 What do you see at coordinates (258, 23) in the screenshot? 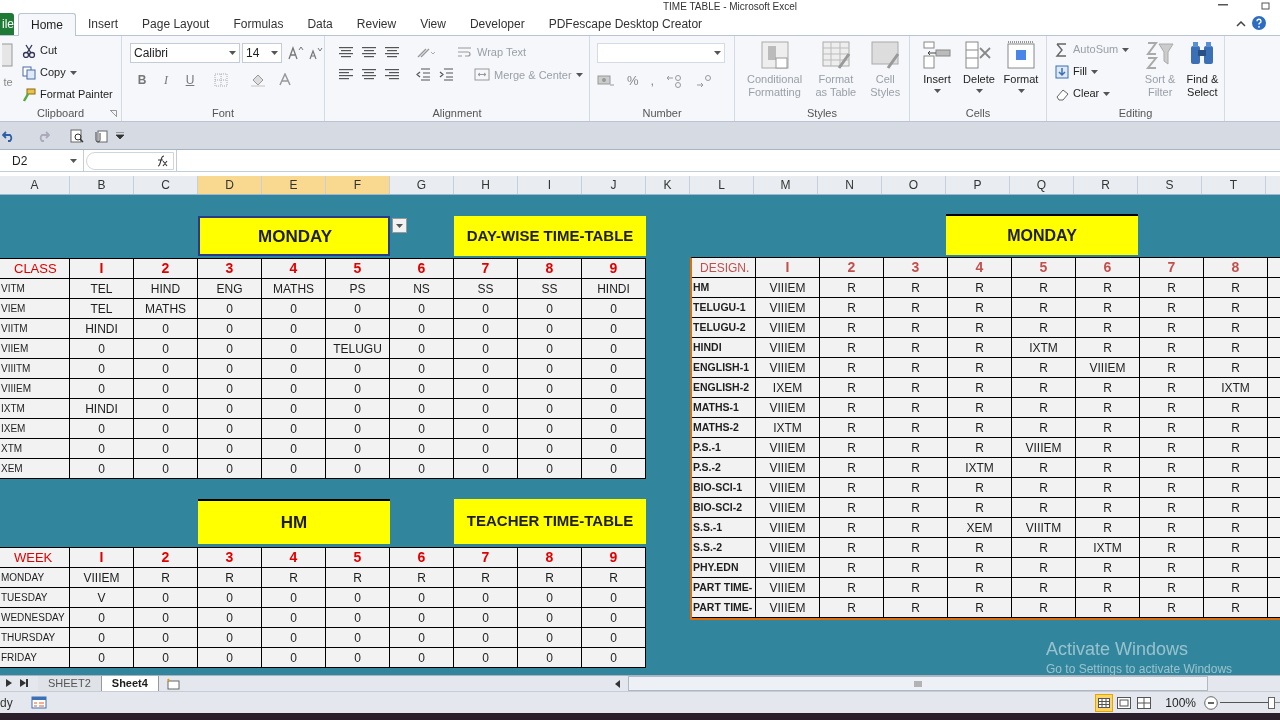
I see `ribbon-tab: Formulas` at bounding box center [258, 23].